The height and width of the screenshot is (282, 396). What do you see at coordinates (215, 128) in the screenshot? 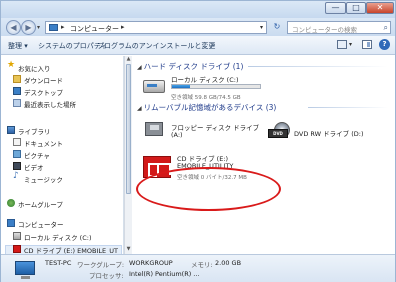
I see `drive-name: フロッピー ディスク ドライブ` at bounding box center [215, 128].